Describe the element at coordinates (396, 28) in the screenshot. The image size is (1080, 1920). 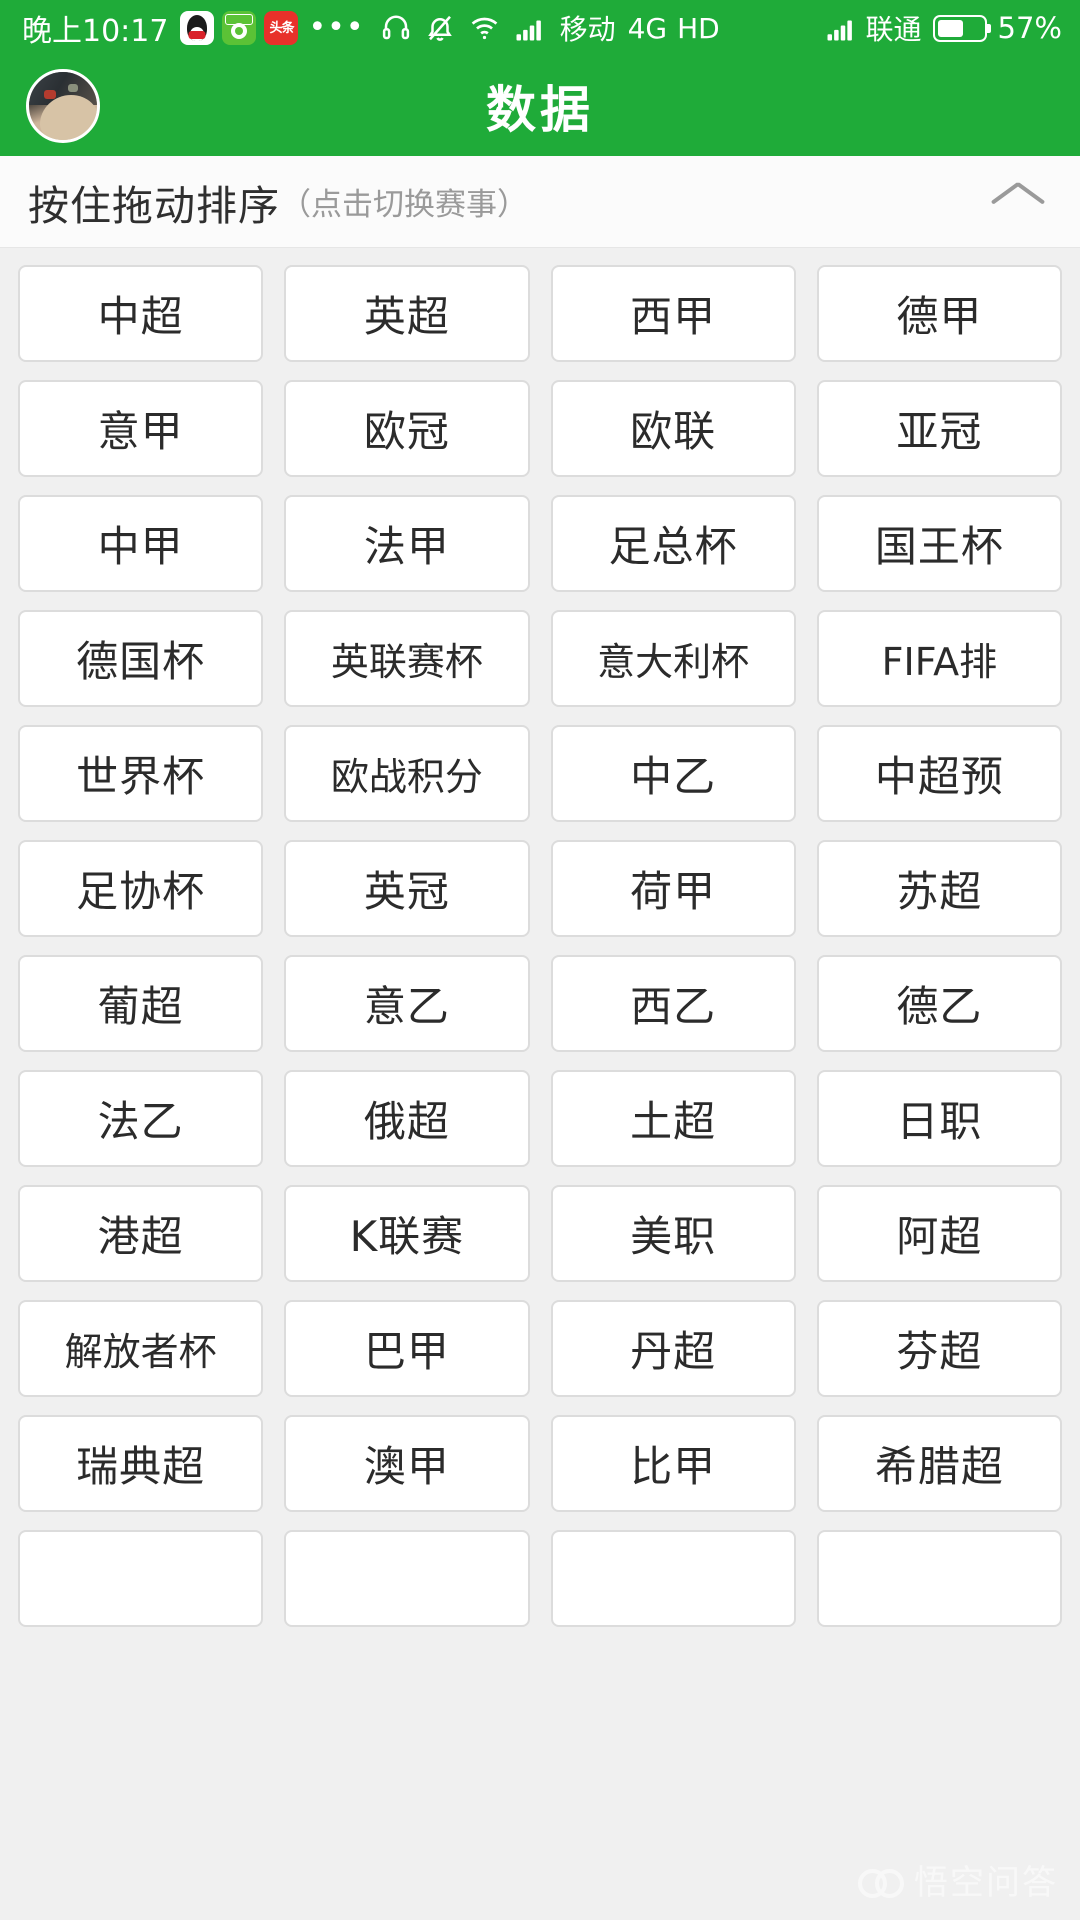
I see `headset-icon` at that location.